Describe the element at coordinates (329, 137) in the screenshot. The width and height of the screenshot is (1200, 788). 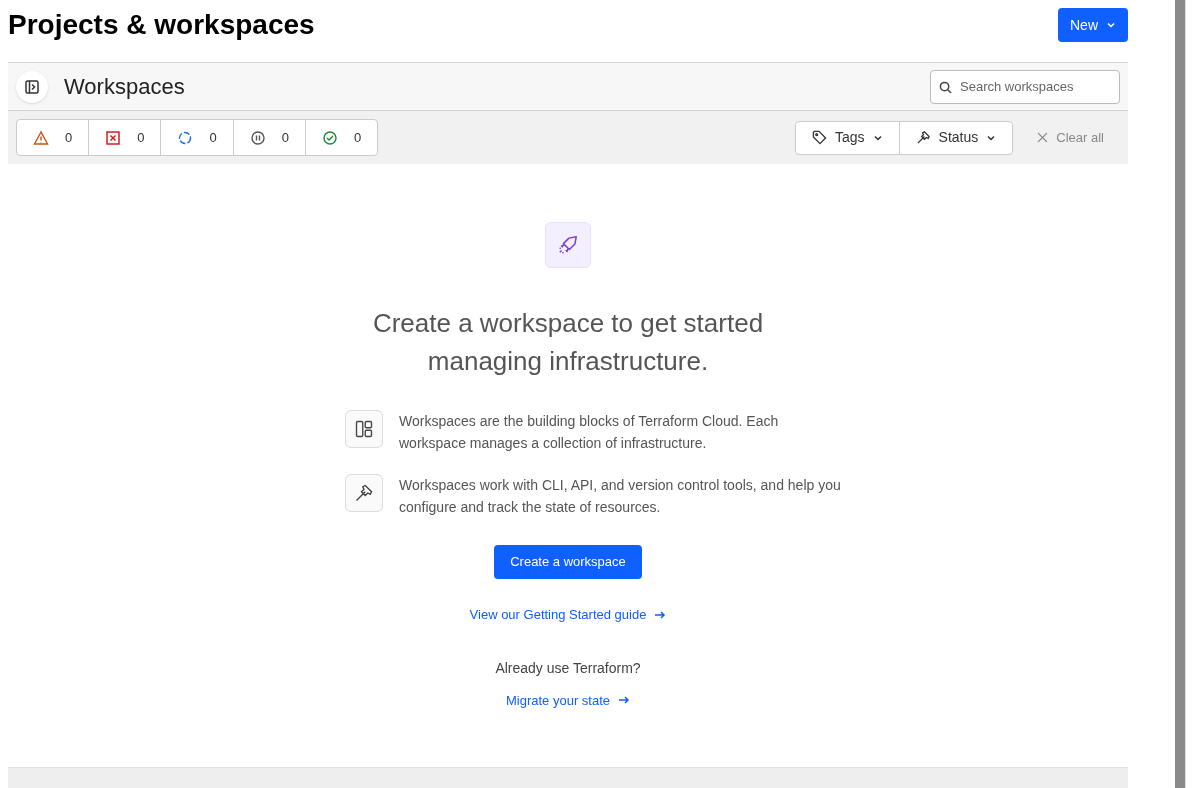
I see `check-circle-icon` at that location.